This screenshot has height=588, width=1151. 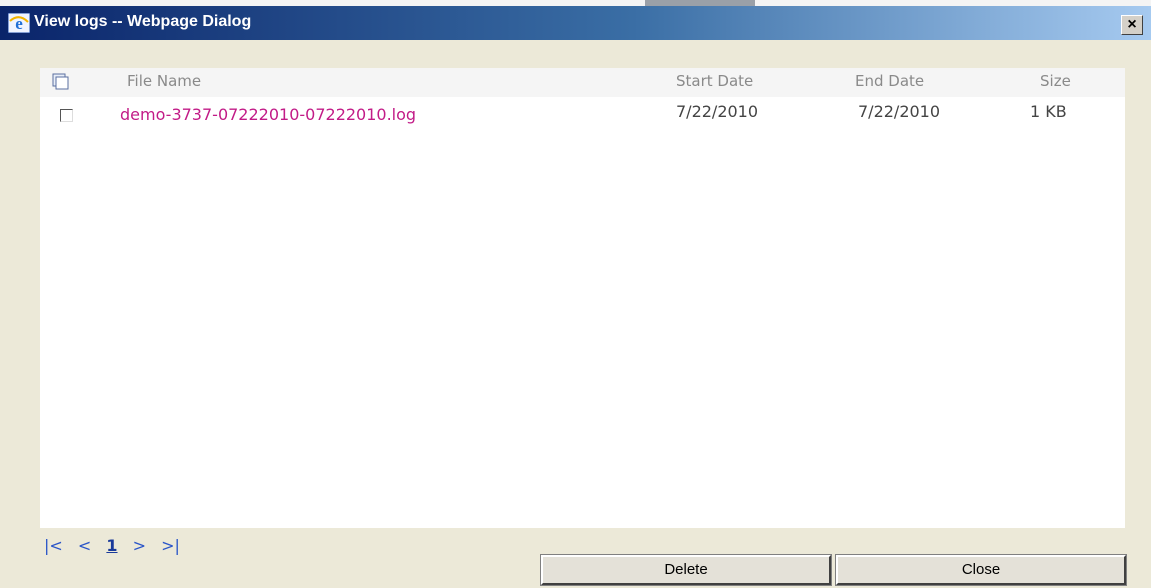 I want to click on prev-page-link: <, so click(x=84, y=545).